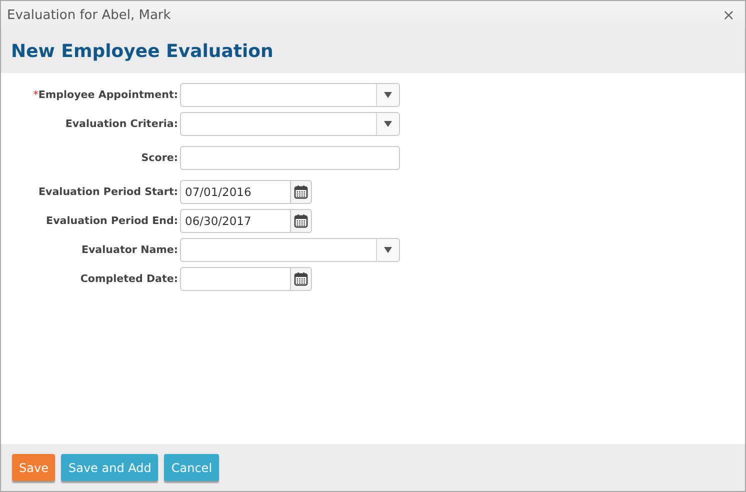 The width and height of the screenshot is (746, 492). I want to click on date-field, so click(235, 279).